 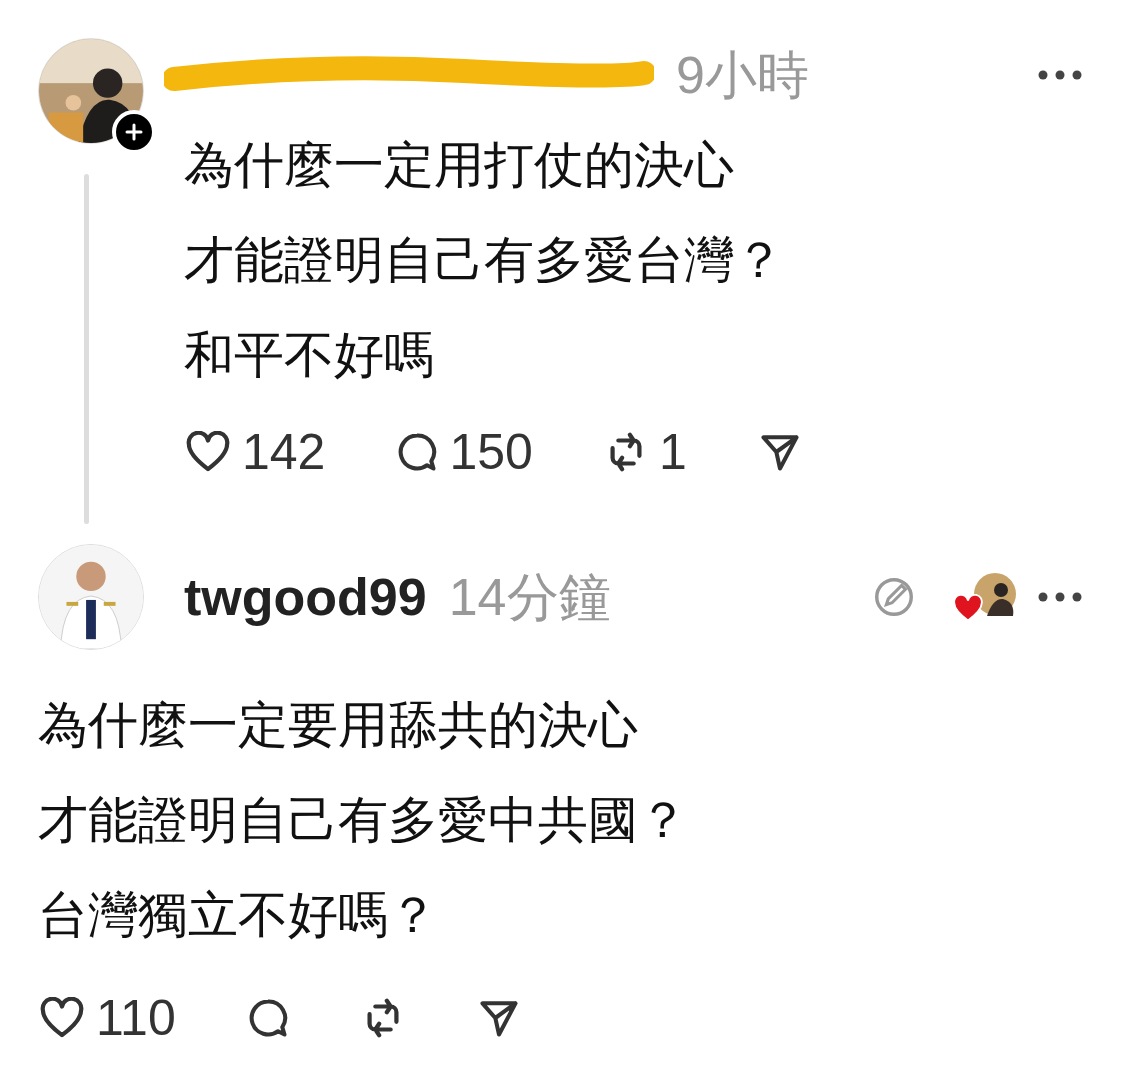 I want to click on count-label: 1, so click(x=672, y=452).